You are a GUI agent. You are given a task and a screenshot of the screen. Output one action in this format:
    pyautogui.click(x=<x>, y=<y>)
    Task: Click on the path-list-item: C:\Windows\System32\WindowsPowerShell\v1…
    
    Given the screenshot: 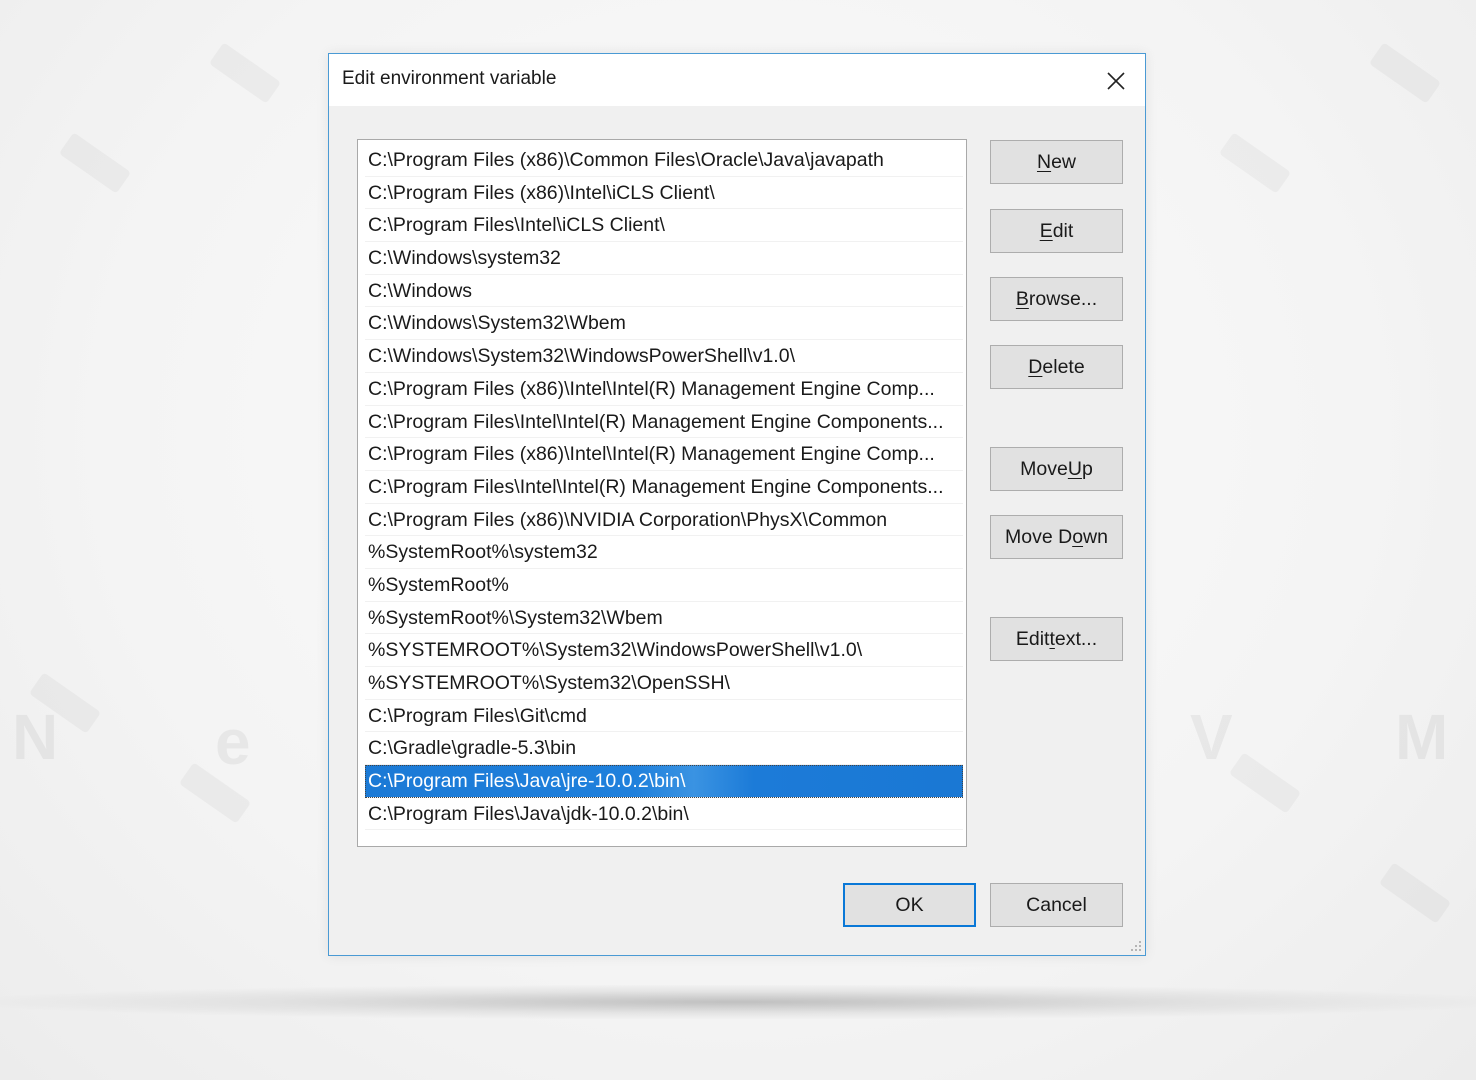 What is the action you would take?
    pyautogui.click(x=664, y=356)
    